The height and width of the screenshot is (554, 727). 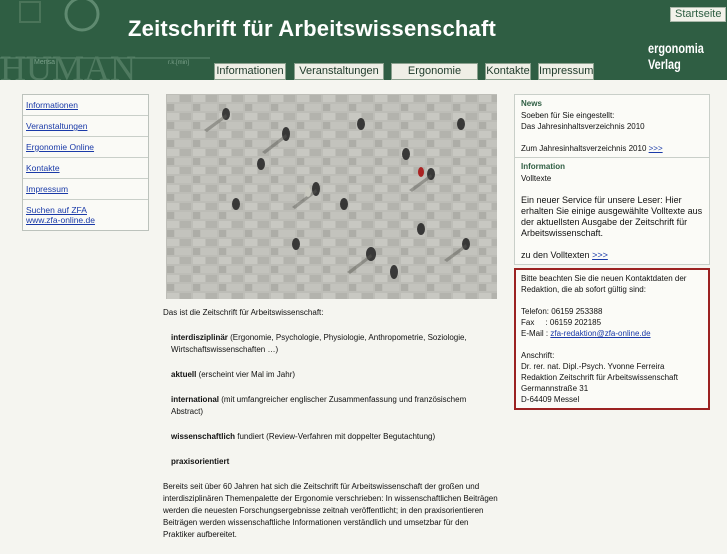 What do you see at coordinates (85, 189) in the screenshot?
I see `nav-item-impressum: Impressum` at bounding box center [85, 189].